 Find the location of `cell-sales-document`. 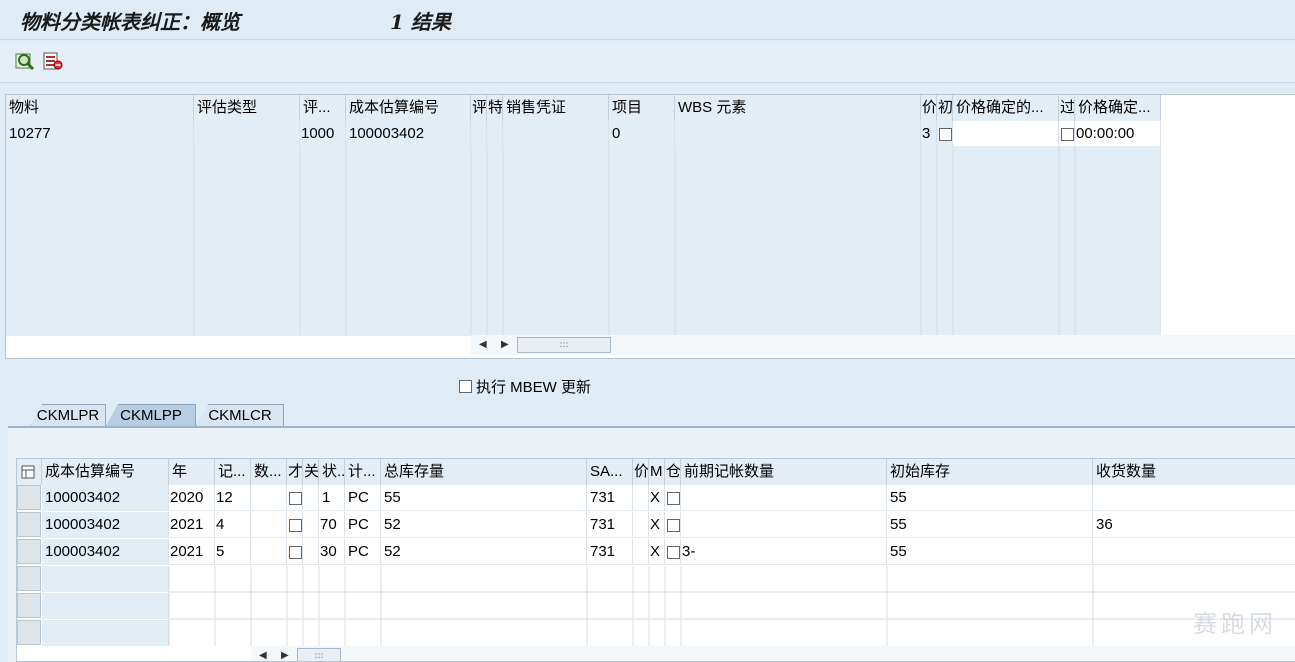

cell-sales-document is located at coordinates (556, 134).